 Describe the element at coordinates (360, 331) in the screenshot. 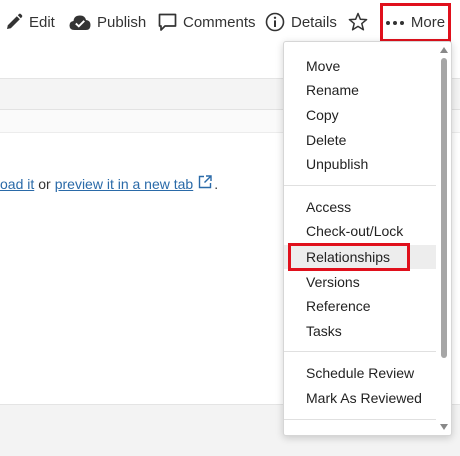

I see `menu-item-tasks: Tasks` at that location.